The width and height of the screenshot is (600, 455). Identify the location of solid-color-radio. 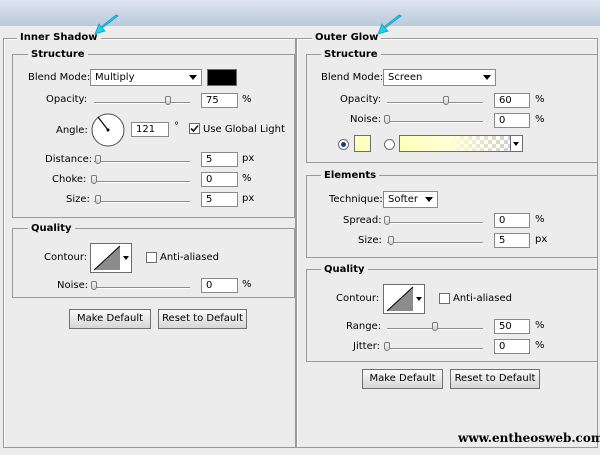
(343, 144).